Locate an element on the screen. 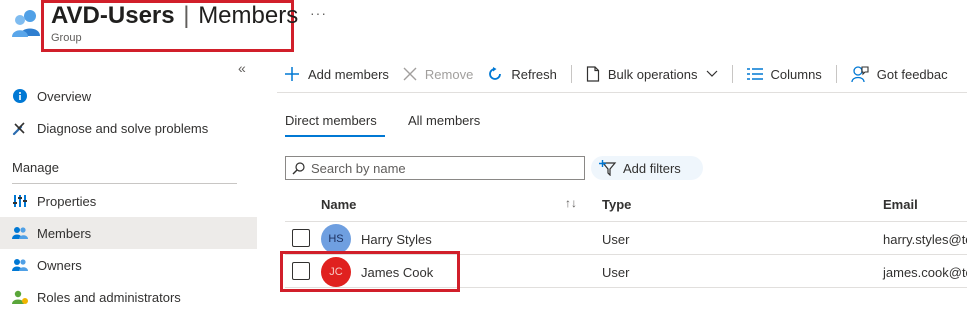  sidebar-item-label: Overview is located at coordinates (64, 96).